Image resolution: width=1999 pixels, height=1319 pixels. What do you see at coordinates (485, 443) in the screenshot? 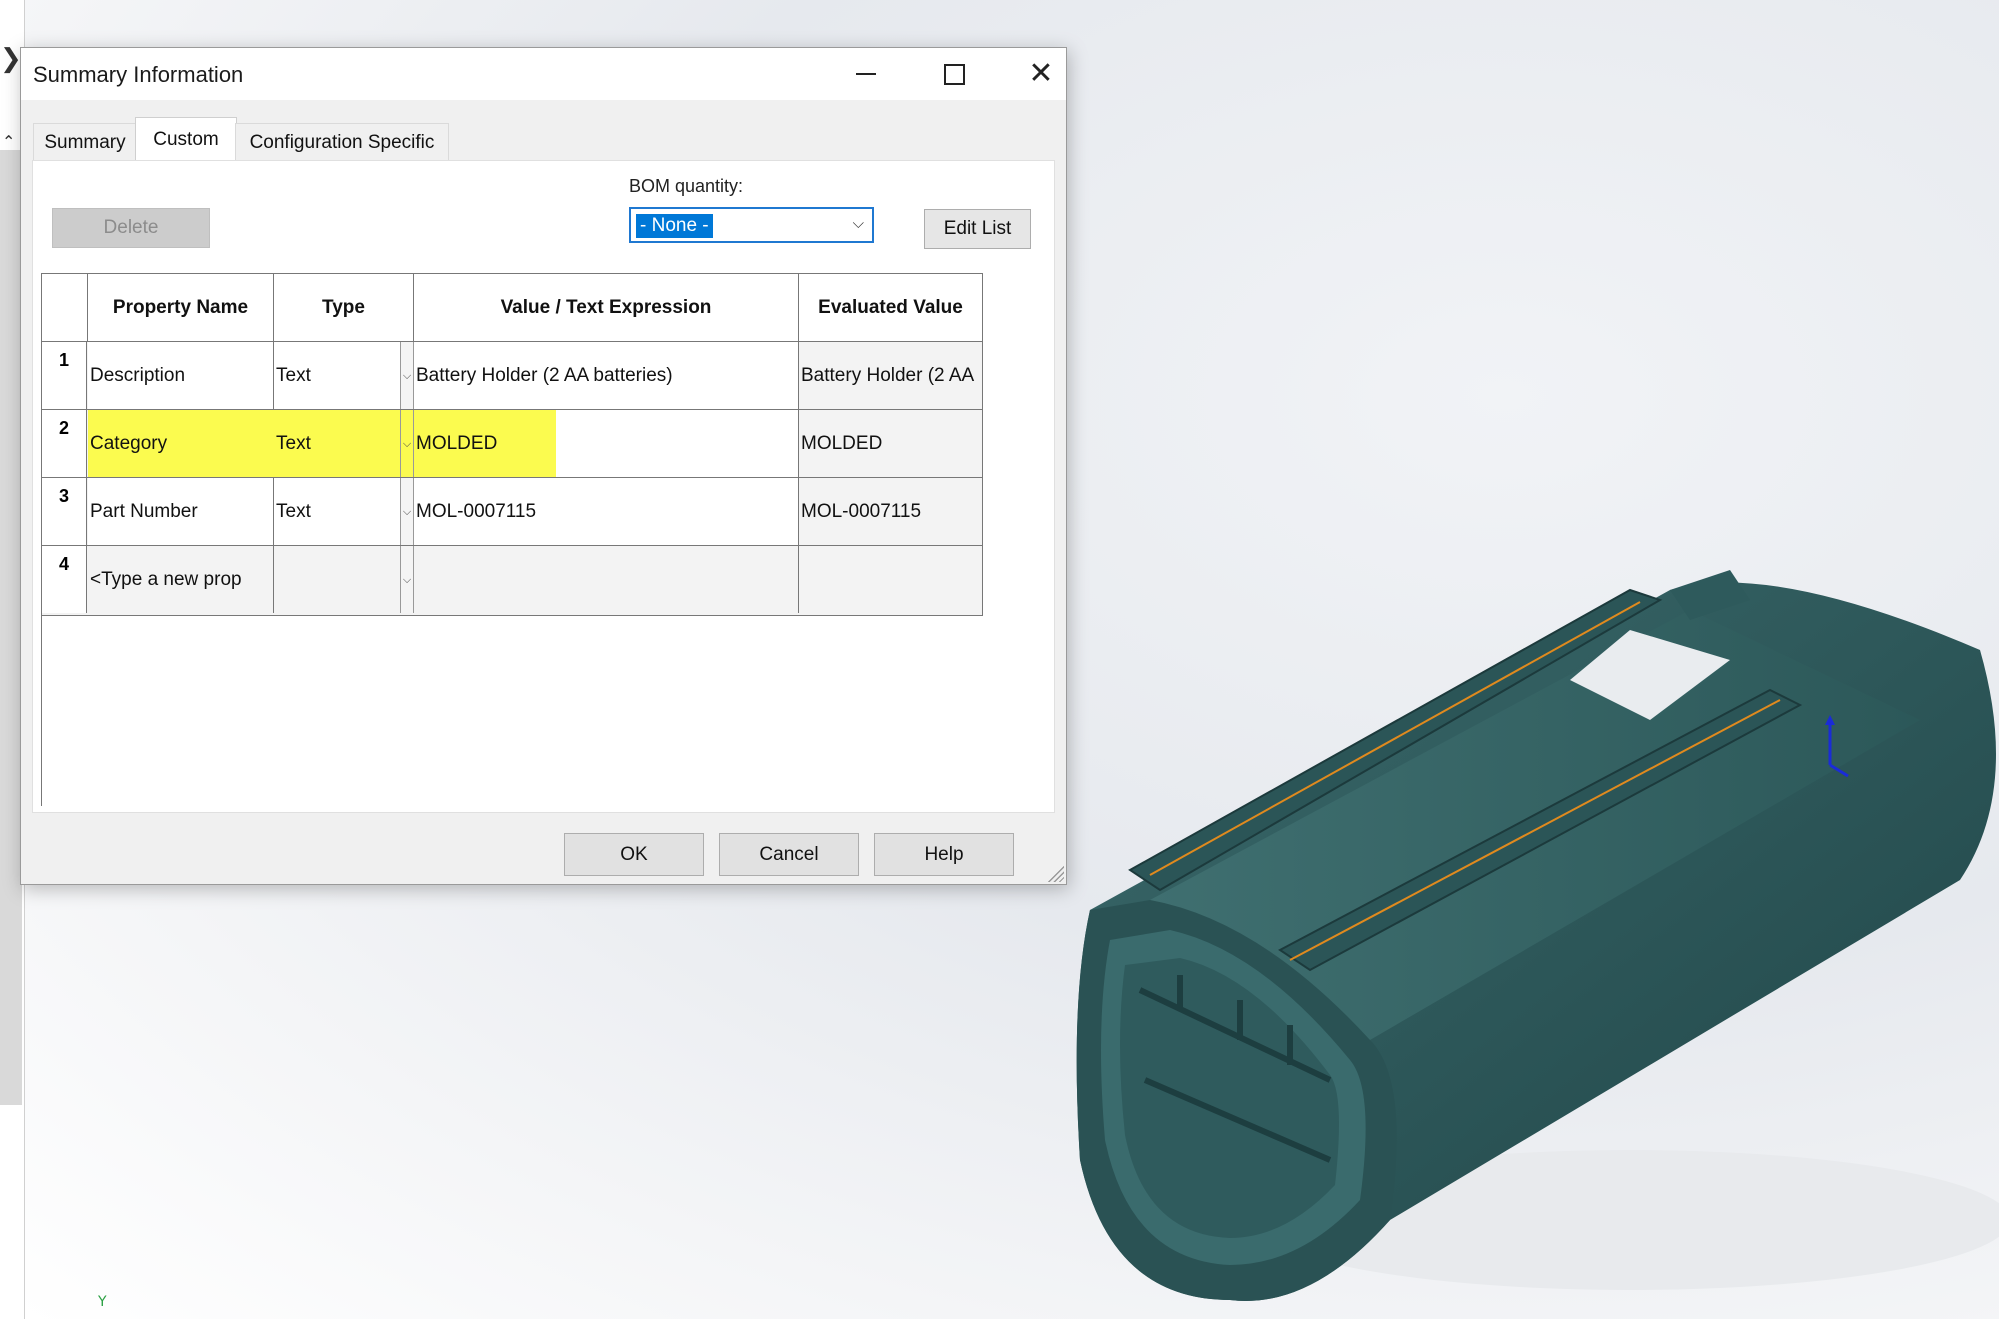
I see `value-highlight: MOLDED` at bounding box center [485, 443].